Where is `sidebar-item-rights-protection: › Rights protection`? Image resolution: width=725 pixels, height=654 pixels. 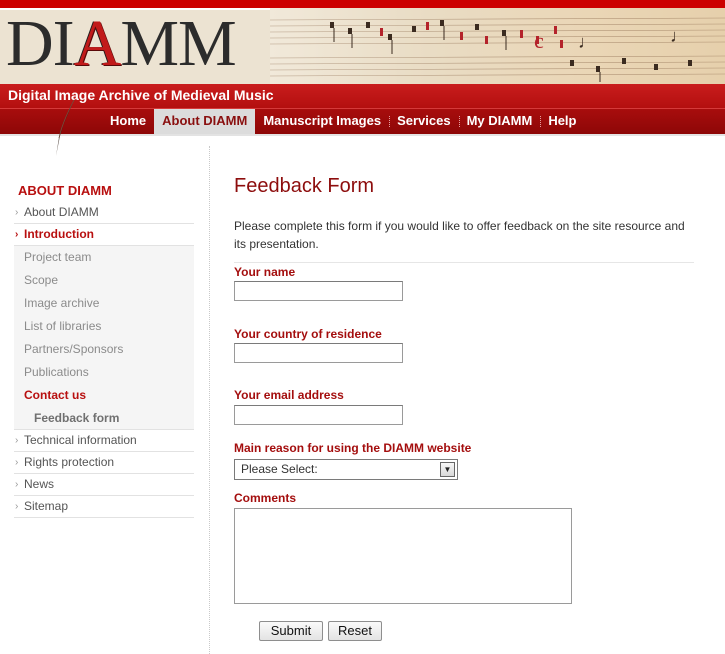
sidebar-item-rights-protection: › Rights protection is located at coordinates (104, 463).